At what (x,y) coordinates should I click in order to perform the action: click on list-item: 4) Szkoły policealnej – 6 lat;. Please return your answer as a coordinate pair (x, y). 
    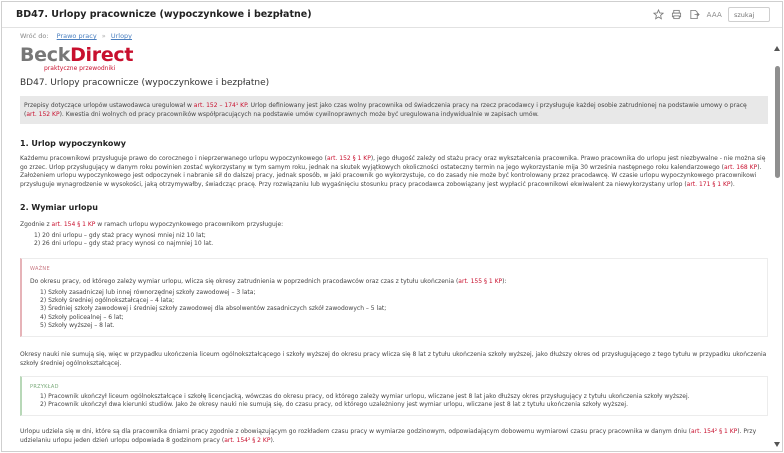
    Looking at the image, I should click on (82, 317).